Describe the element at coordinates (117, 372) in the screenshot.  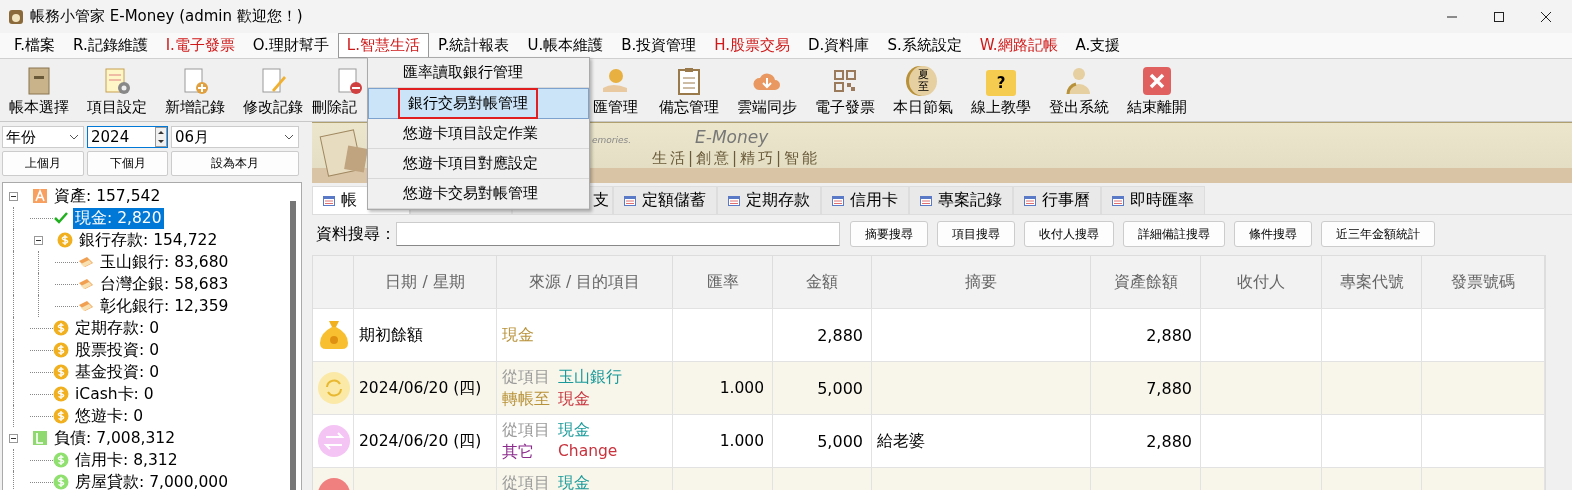
I see `tree-item: 基金投資: 0` at that location.